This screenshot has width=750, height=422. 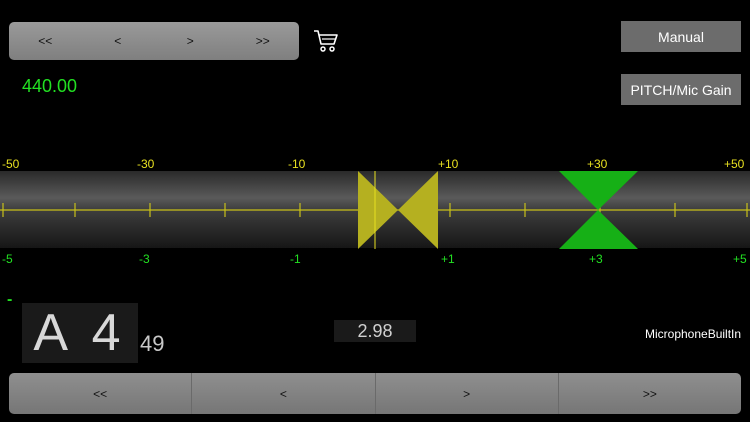 I want to click on cents-display: 2.98, so click(x=375, y=331).